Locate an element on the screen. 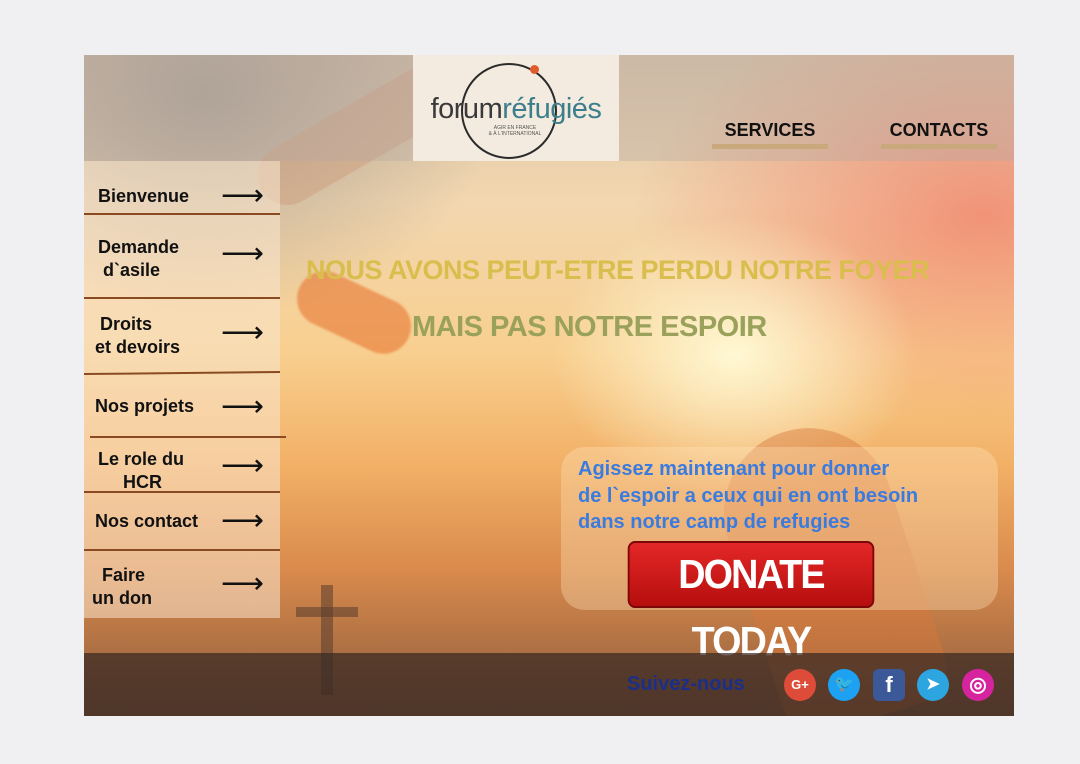 The height and width of the screenshot is (764, 1080). nav-services: SERVICES is located at coordinates (770, 130).